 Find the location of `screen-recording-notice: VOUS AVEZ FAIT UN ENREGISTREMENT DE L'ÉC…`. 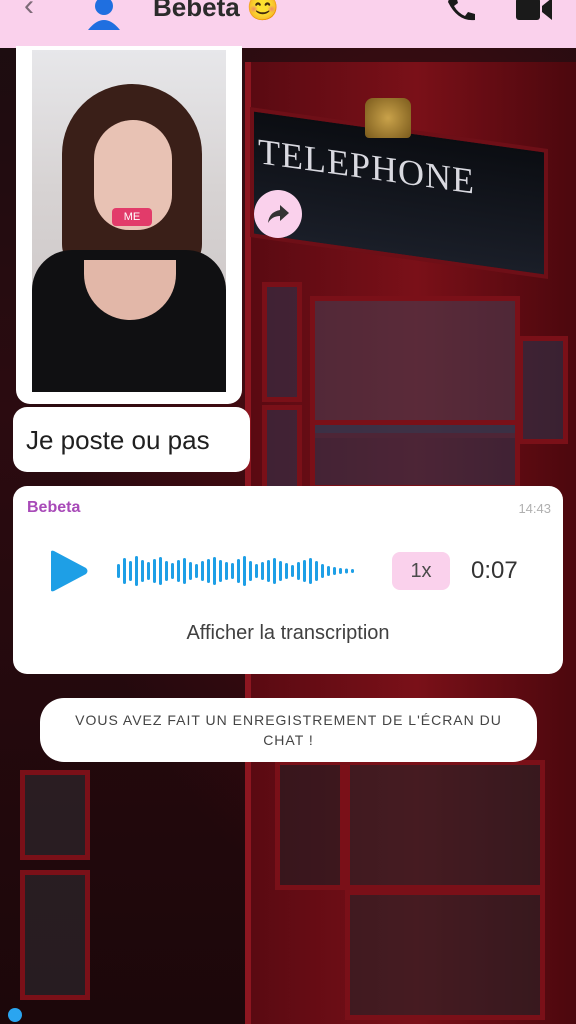

screen-recording-notice: VOUS AVEZ FAIT UN ENREGISTREMENT DE L'ÉC… is located at coordinates (288, 730).